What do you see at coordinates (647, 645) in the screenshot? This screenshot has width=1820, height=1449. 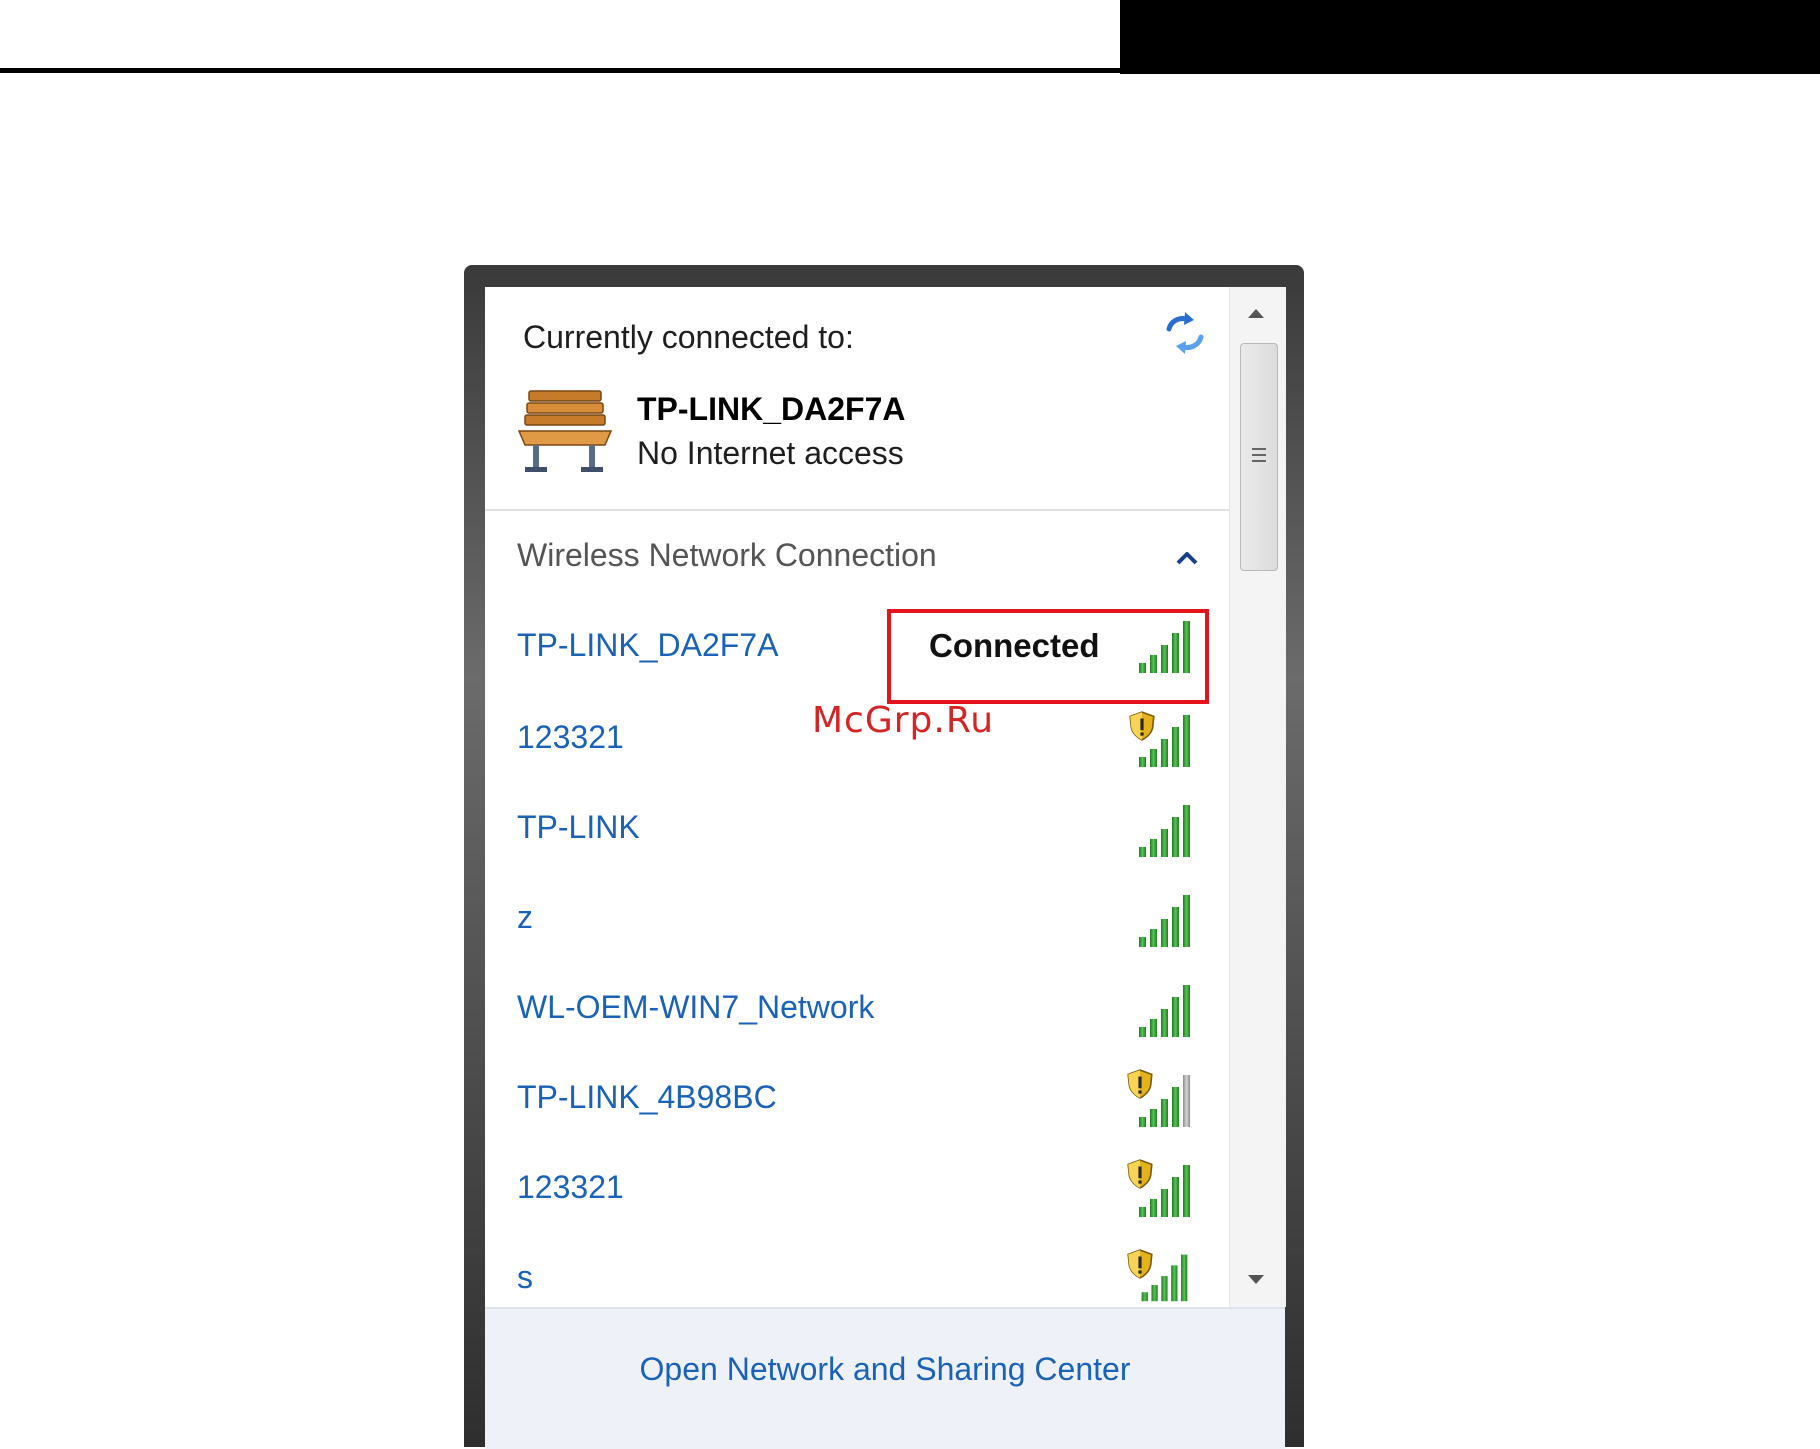 I see `network-item-name: TP-LINK_DA2F7A` at bounding box center [647, 645].